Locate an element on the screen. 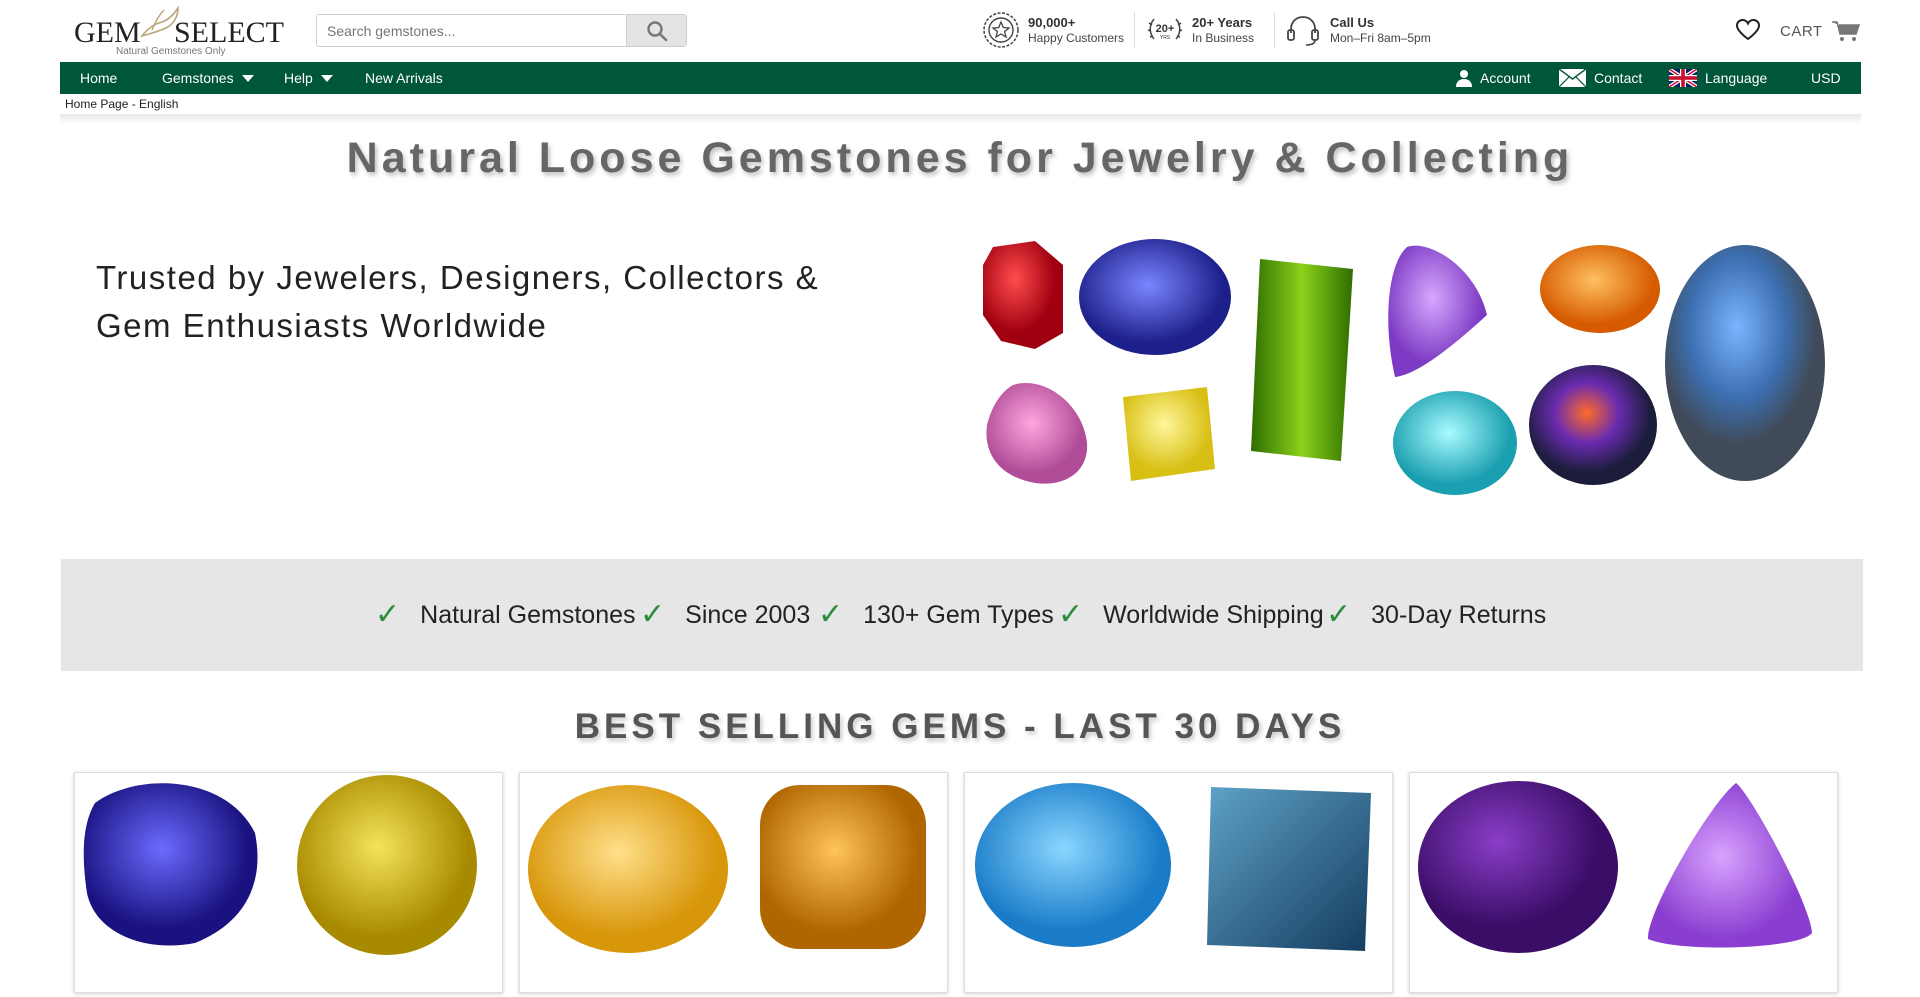 The width and height of the screenshot is (1920, 997). nav-home: Home is located at coordinates (98, 78).